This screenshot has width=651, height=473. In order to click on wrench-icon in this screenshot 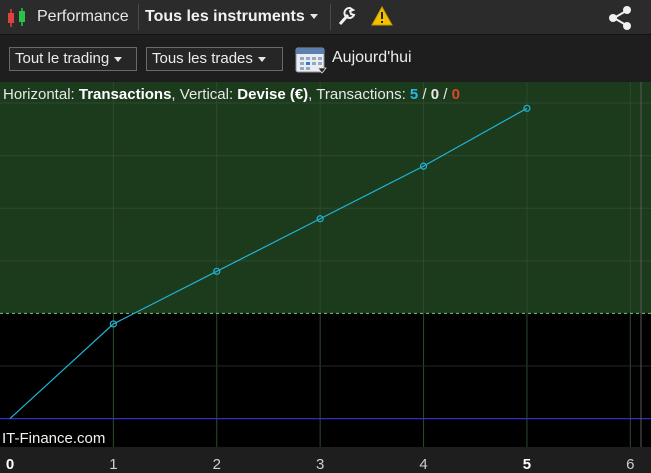, I will do `click(347, 17)`.